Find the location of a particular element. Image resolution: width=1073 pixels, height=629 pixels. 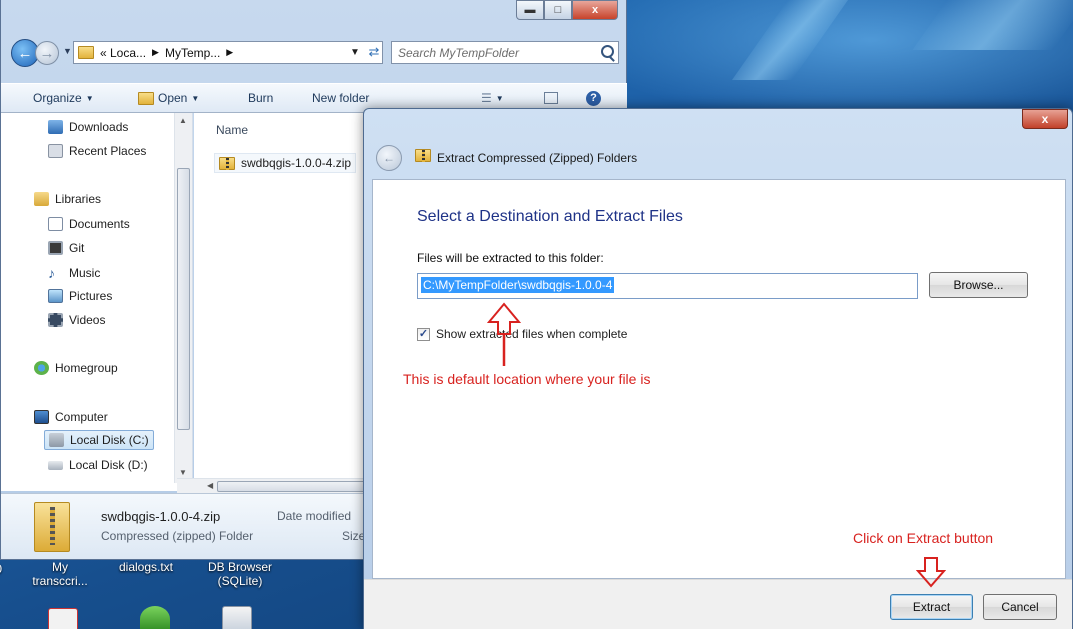

annotation-down-arrow-icon is located at coordinates (931, 572).